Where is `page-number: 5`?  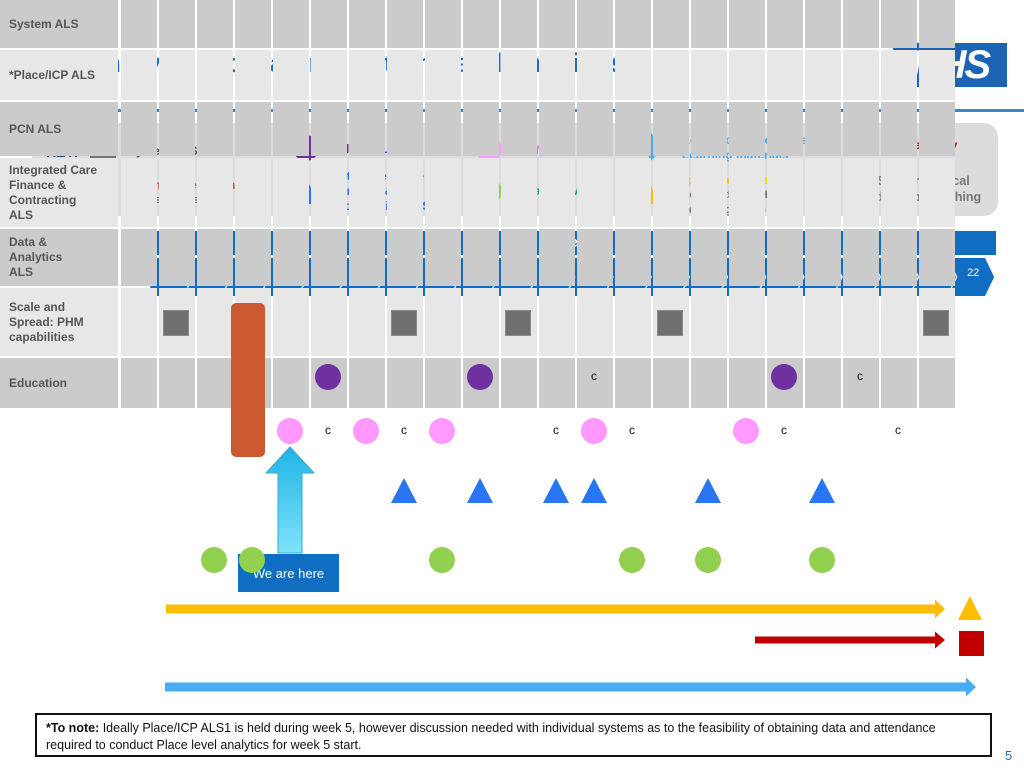 page-number: 5 is located at coordinates (1009, 755).